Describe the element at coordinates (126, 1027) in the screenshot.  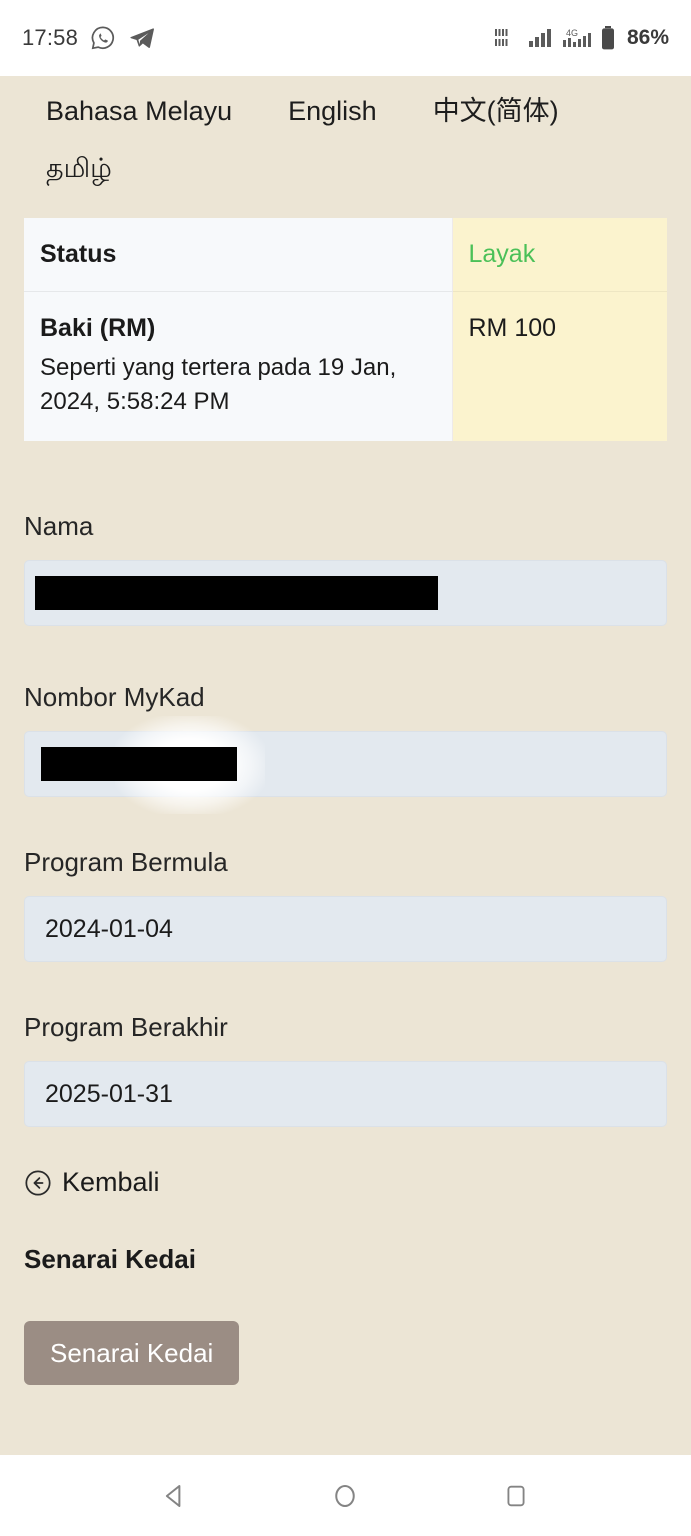
I see `field-label-program-berakhir: Program Berakhir` at that location.